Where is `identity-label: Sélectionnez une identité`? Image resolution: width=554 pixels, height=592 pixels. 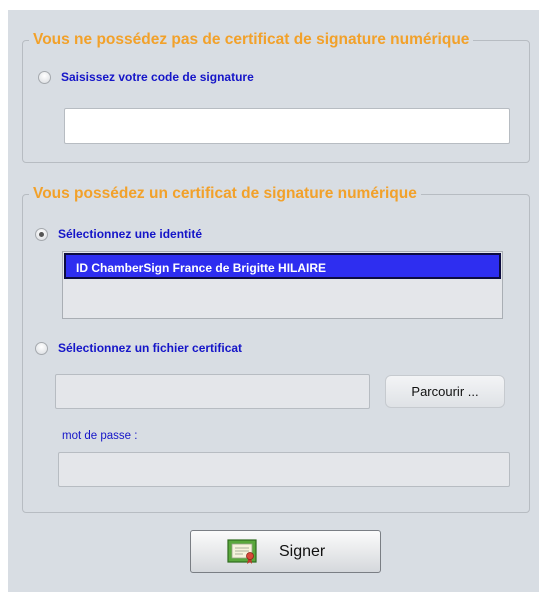 identity-label: Sélectionnez une identité is located at coordinates (130, 234).